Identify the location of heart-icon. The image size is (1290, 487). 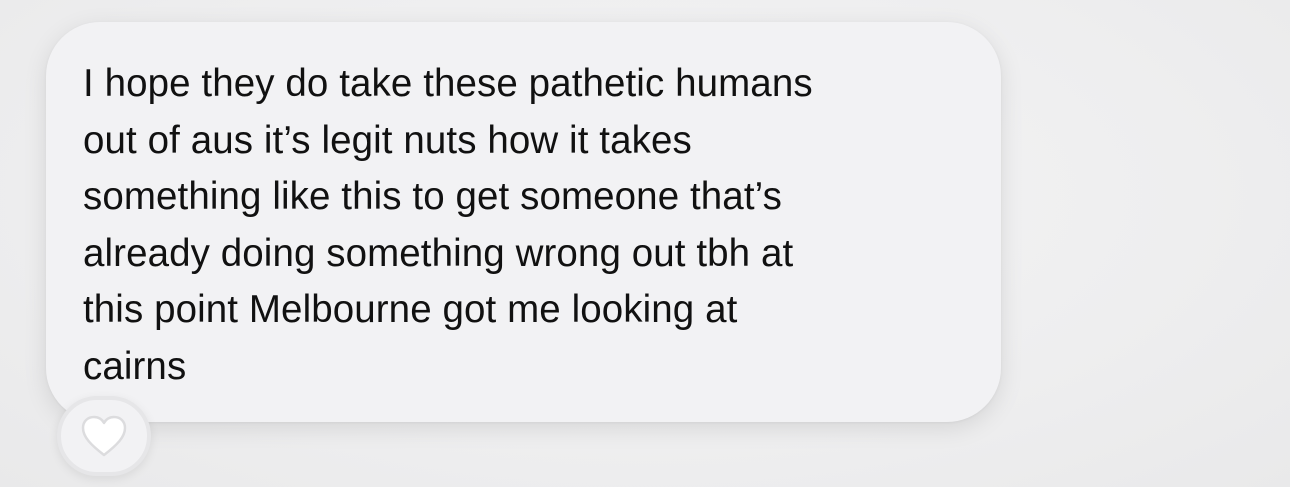
(104, 436).